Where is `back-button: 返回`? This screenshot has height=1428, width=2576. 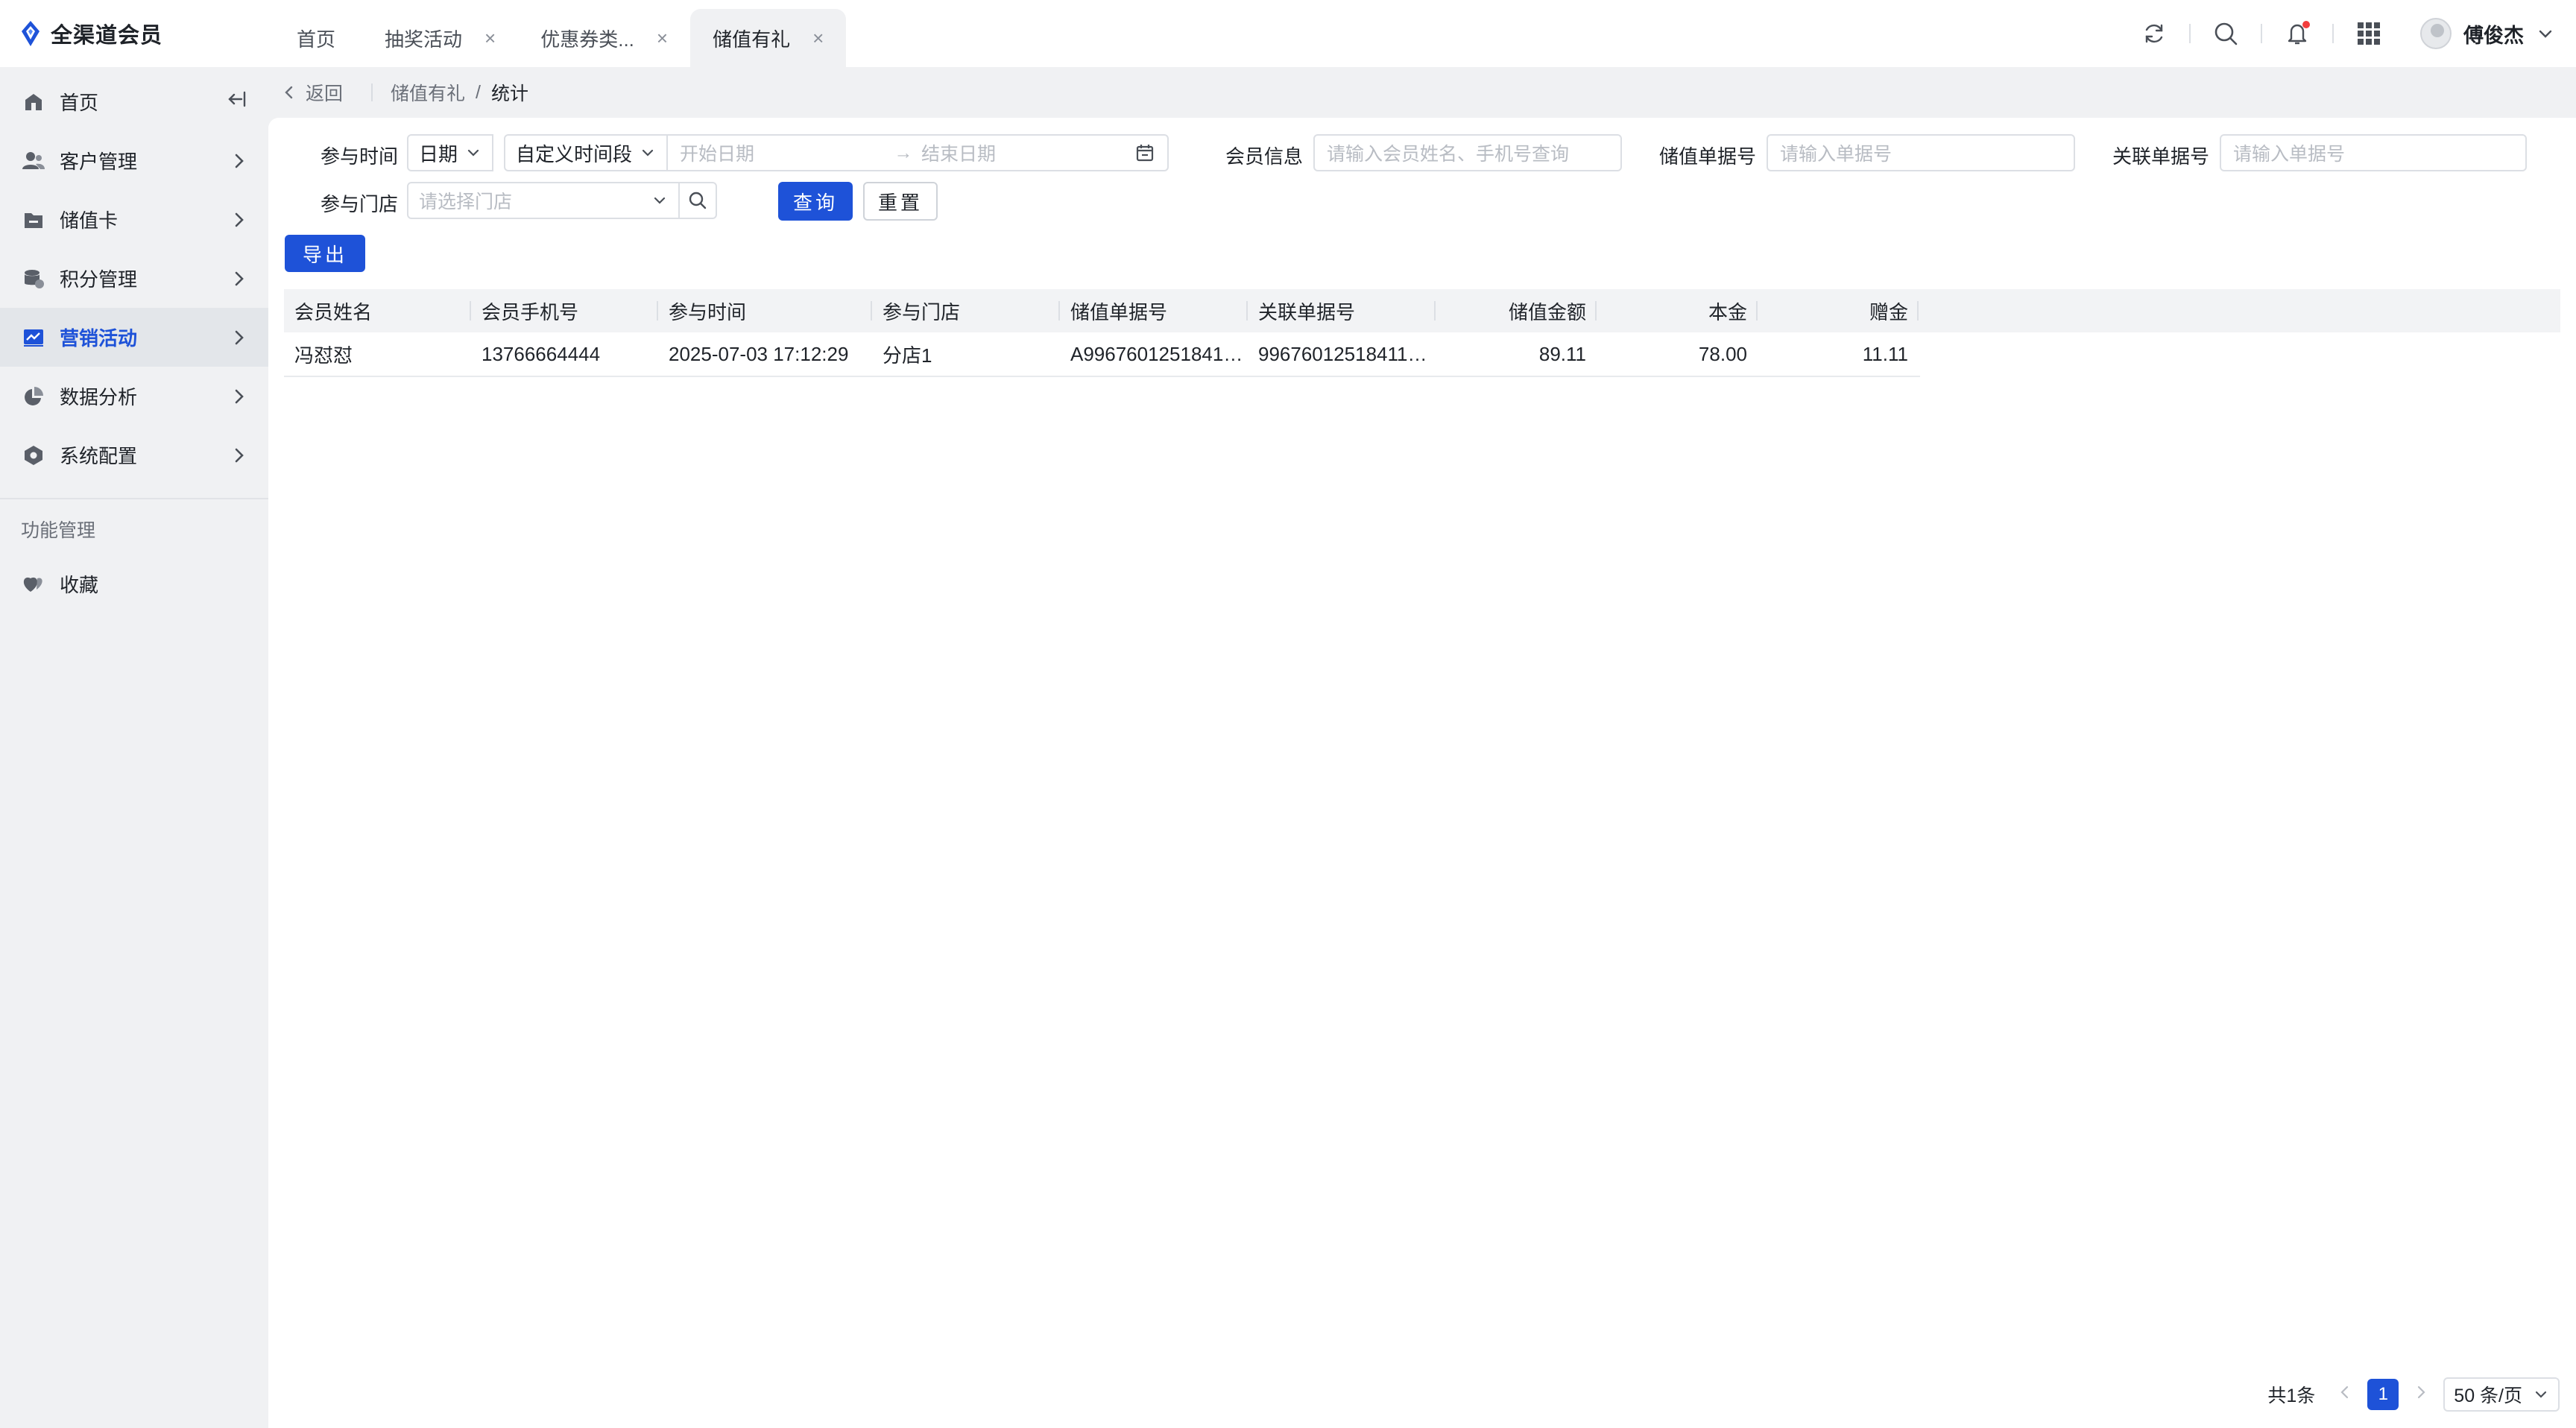 back-button: 返回 is located at coordinates (313, 92).